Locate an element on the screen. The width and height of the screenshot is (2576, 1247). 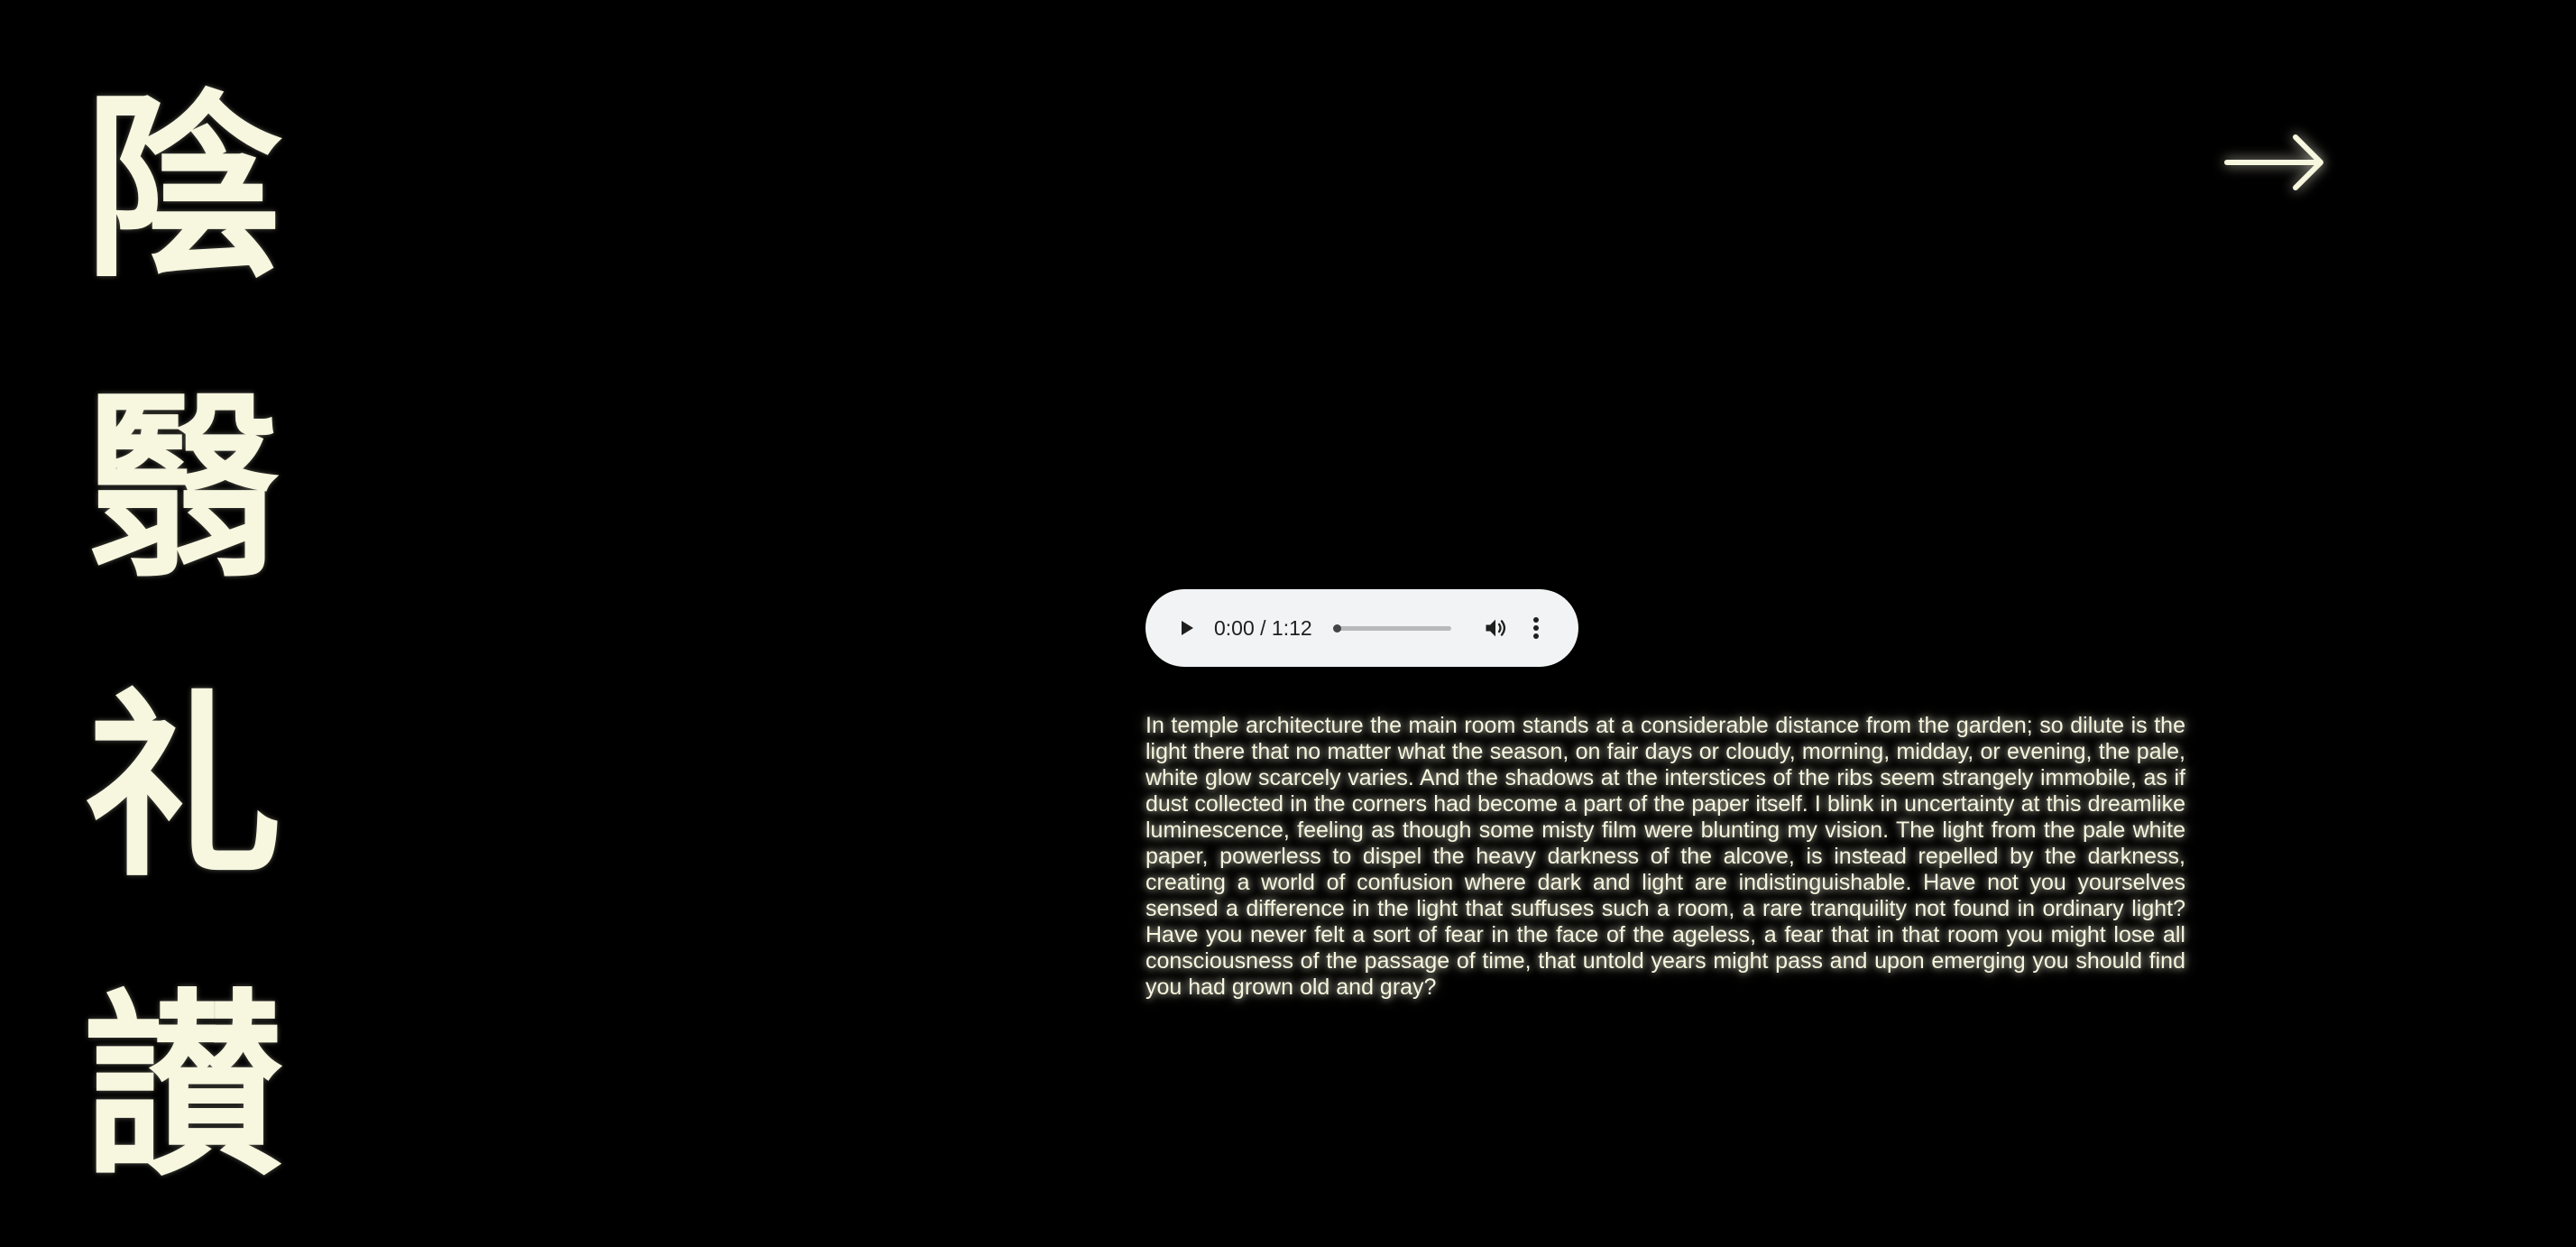
time-display: 0:00 / 1:12 is located at coordinates (1263, 627).